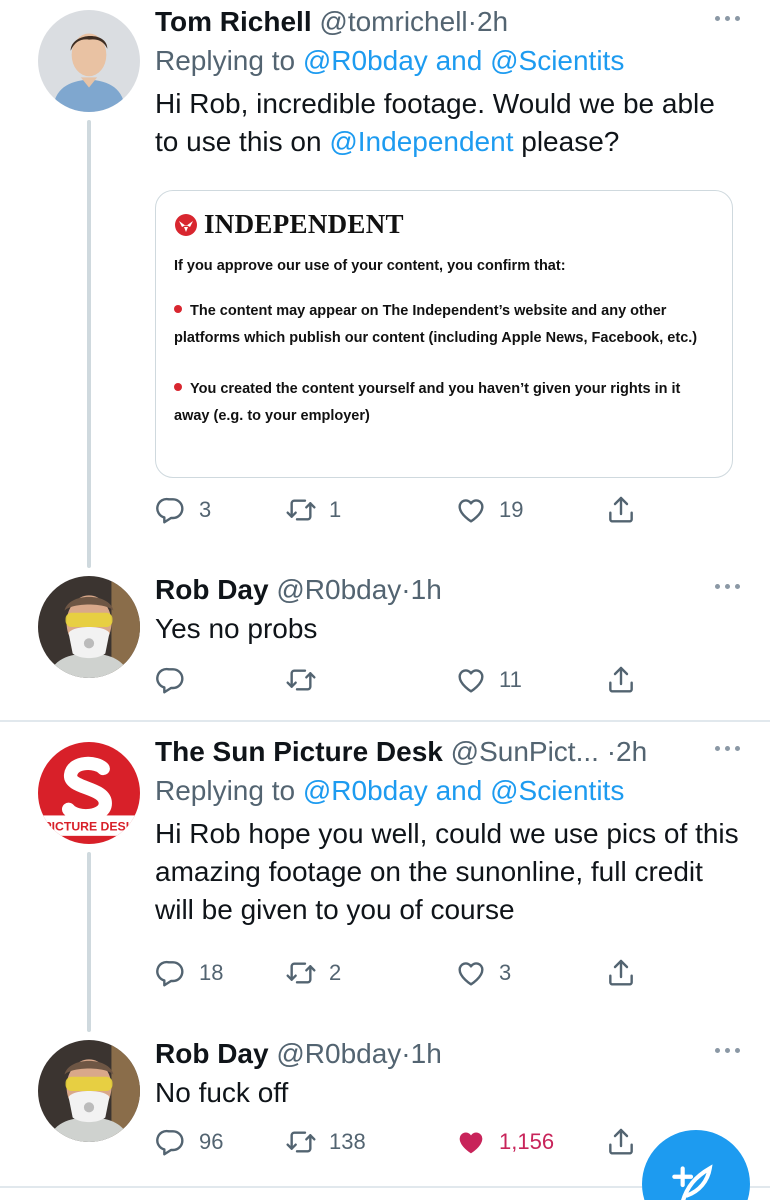 This screenshot has height=1200, width=770. Describe the element at coordinates (211, 972) in the screenshot. I see `reply-count: 18` at that location.